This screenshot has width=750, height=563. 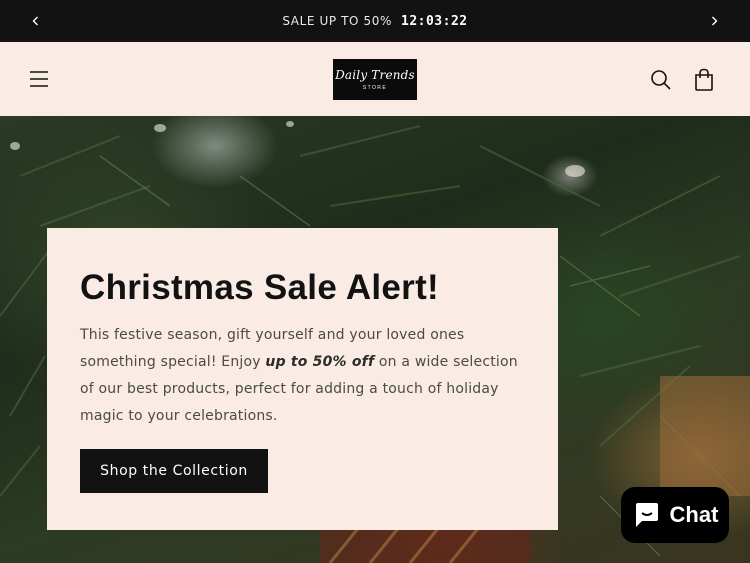 What do you see at coordinates (260, 287) in the screenshot?
I see `promo-title: Christmas Sale Alert!` at bounding box center [260, 287].